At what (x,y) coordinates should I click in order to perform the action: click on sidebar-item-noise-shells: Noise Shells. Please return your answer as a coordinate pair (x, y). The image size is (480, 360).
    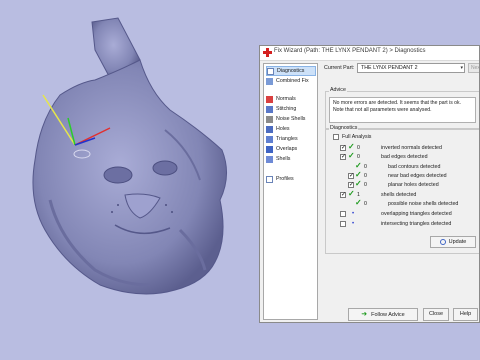
    Looking at the image, I should click on (285, 119).